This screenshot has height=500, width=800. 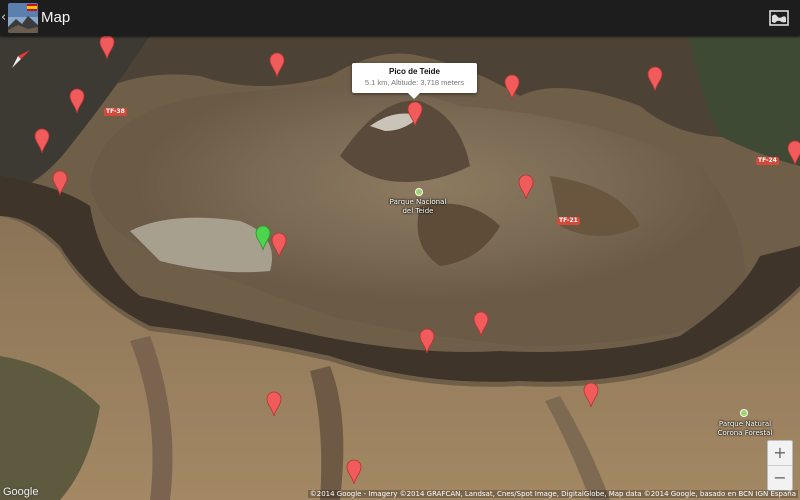 I want to click on zoom-out-button: −, so click(x=780, y=477).